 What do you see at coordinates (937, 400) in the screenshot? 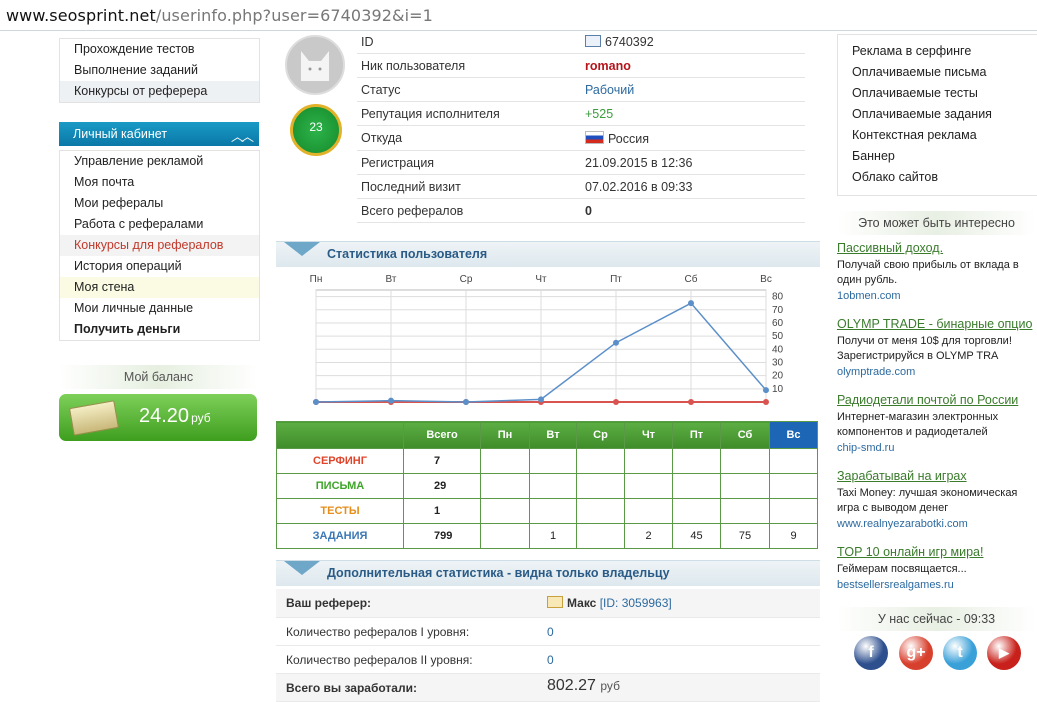
I see `ad-headline: Радиодетали почтой по России` at bounding box center [937, 400].